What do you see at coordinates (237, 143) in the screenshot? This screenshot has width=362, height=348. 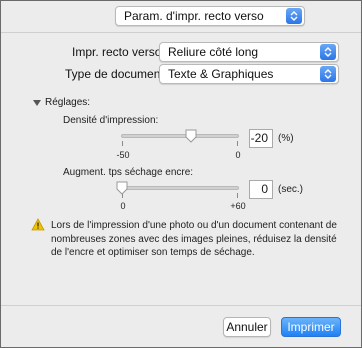 I see `density-tick-max` at bounding box center [237, 143].